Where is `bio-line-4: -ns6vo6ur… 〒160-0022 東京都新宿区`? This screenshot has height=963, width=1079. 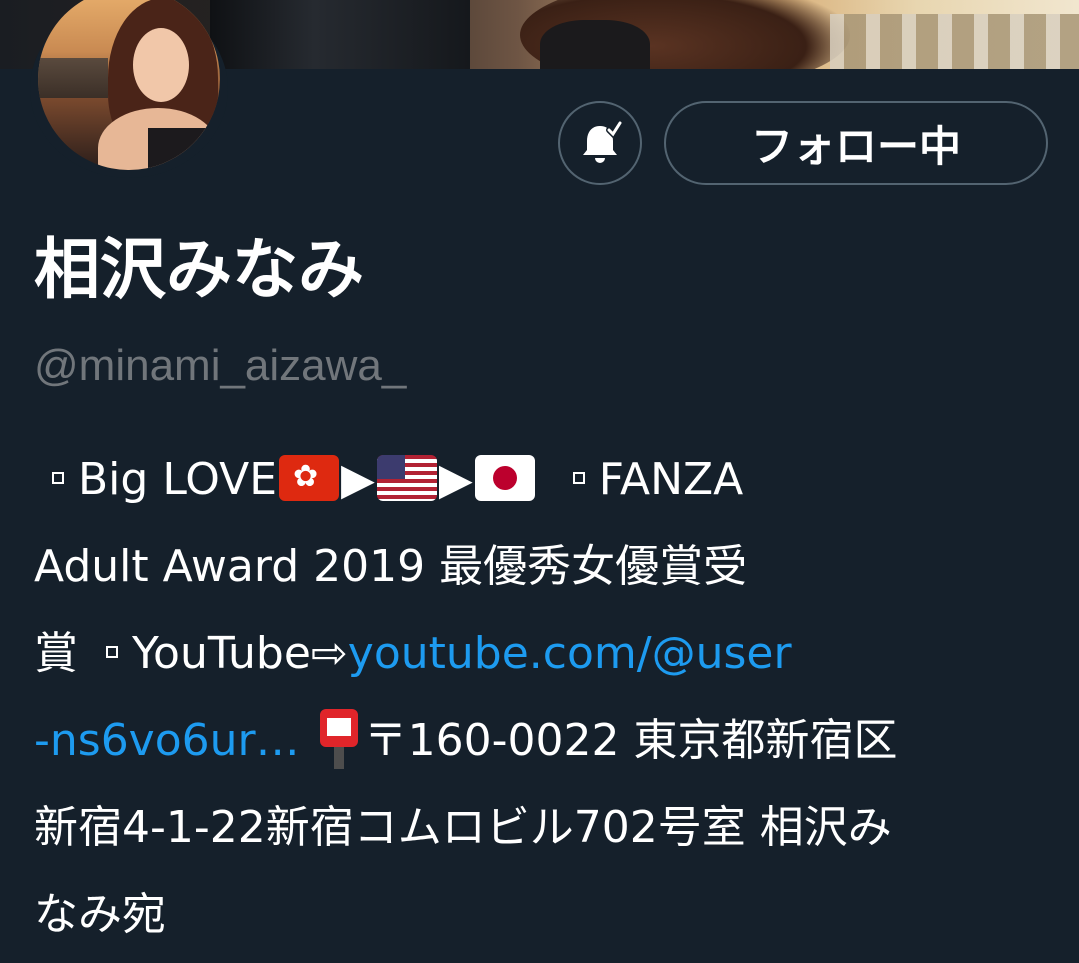 bio-line-4: -ns6vo6ur… 〒160-0022 東京都新宿区 is located at coordinates (544, 740).